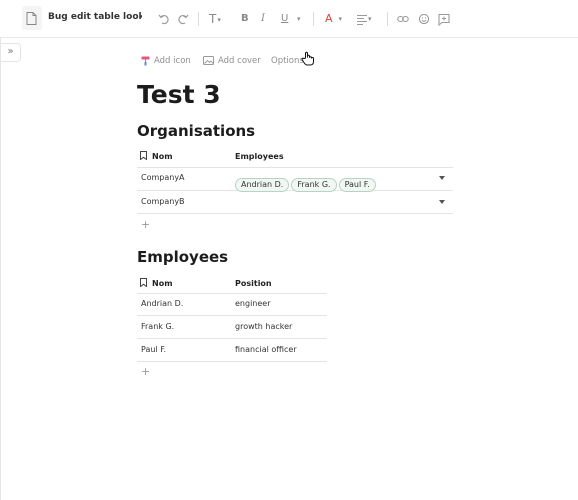 The height and width of the screenshot is (500, 578). I want to click on redo-button, so click(183, 19).